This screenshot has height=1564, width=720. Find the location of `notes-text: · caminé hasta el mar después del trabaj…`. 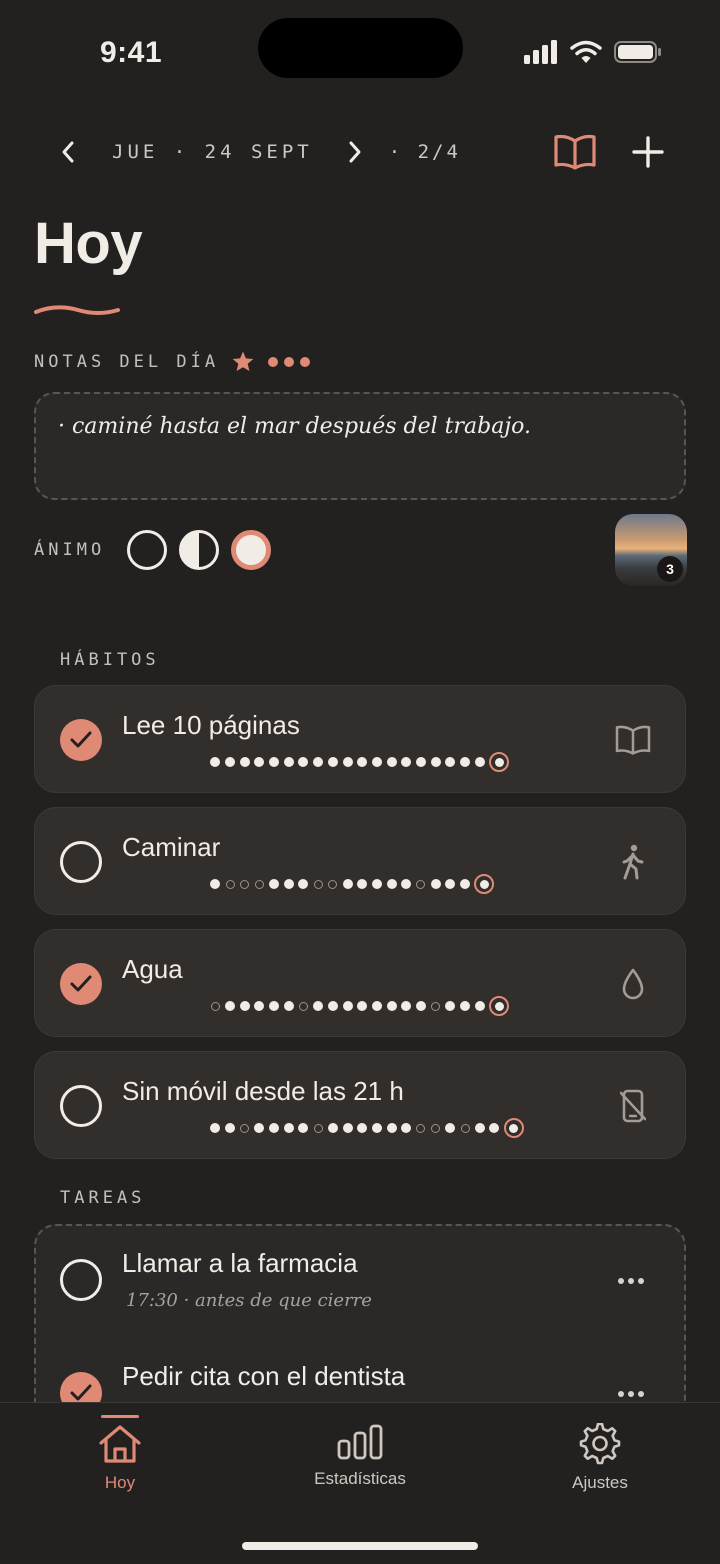

notes-text: · caminé hasta el mar después del trabaj… is located at coordinates (294, 426).